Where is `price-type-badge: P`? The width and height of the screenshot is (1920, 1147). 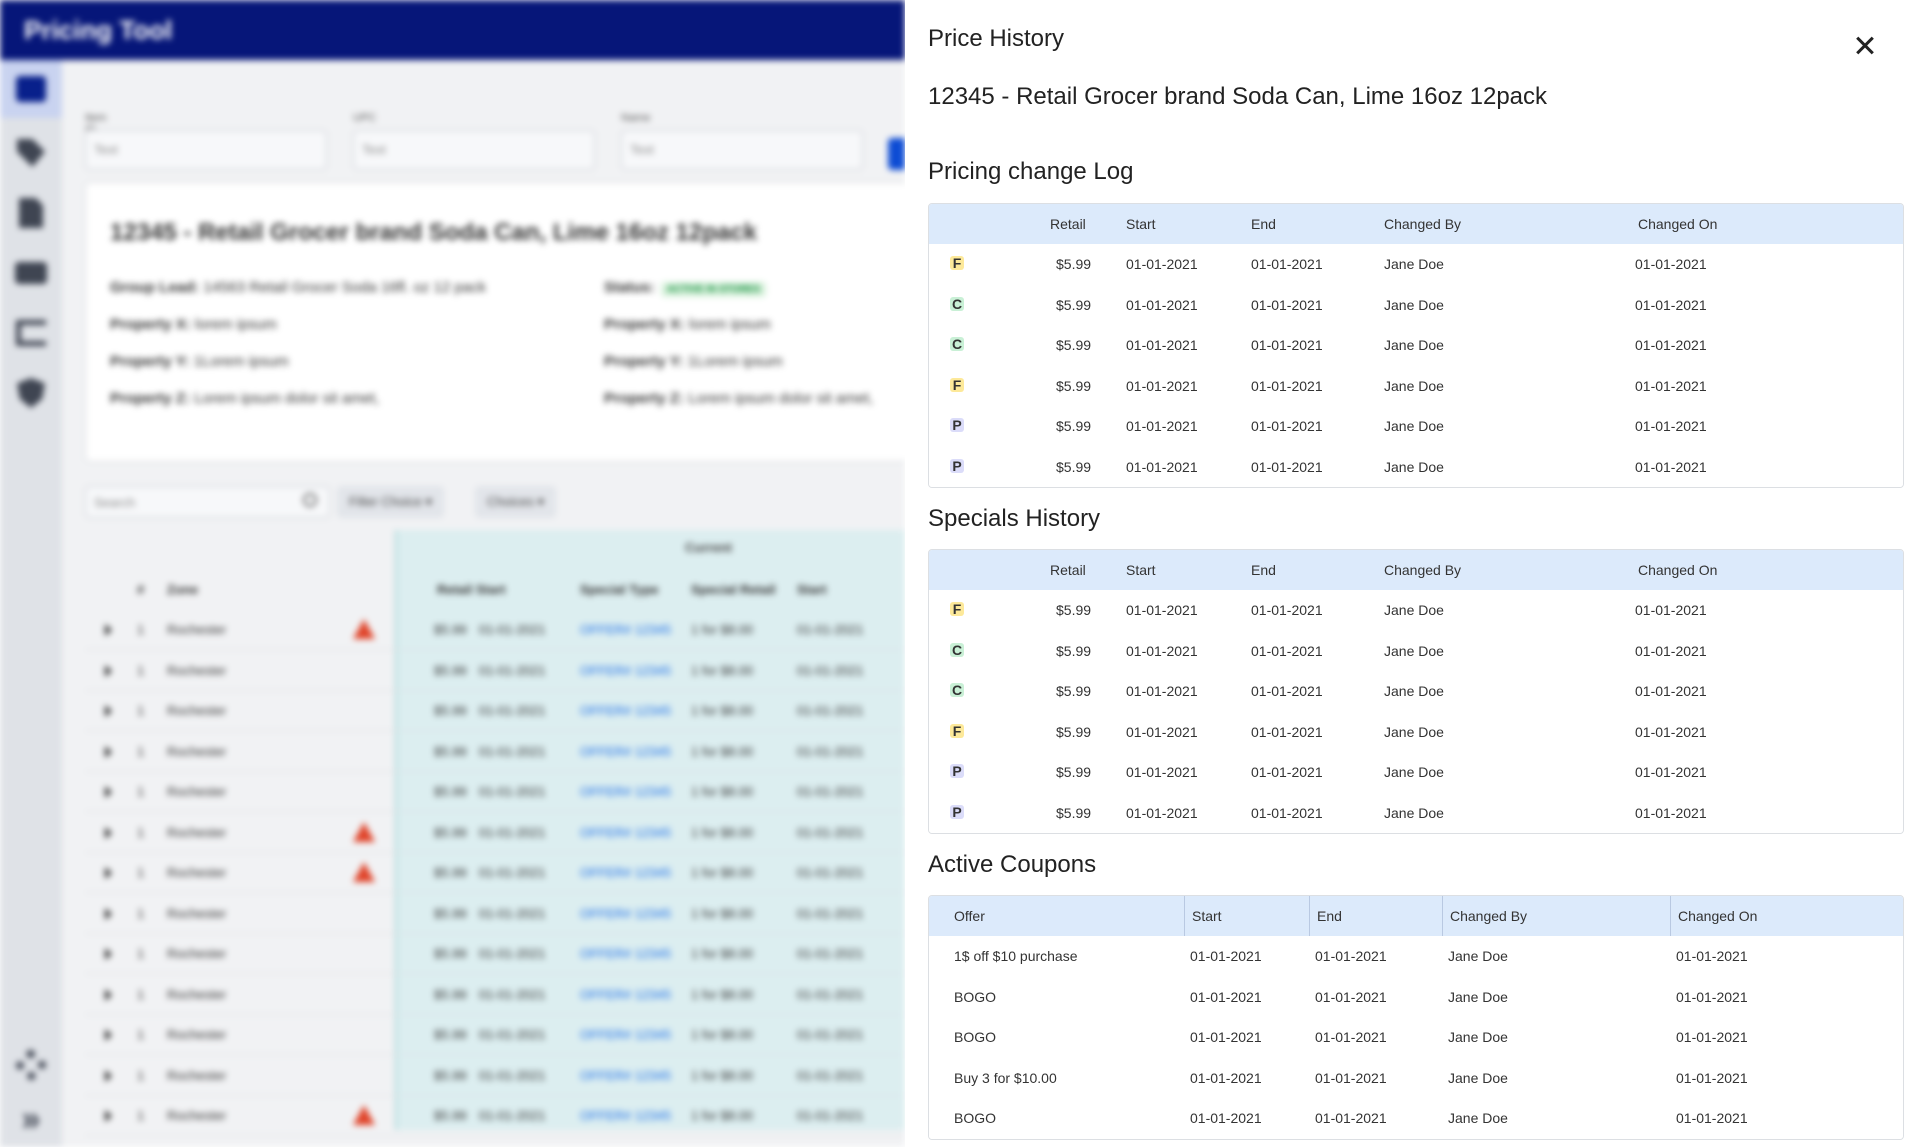 price-type-badge: P is located at coordinates (957, 811).